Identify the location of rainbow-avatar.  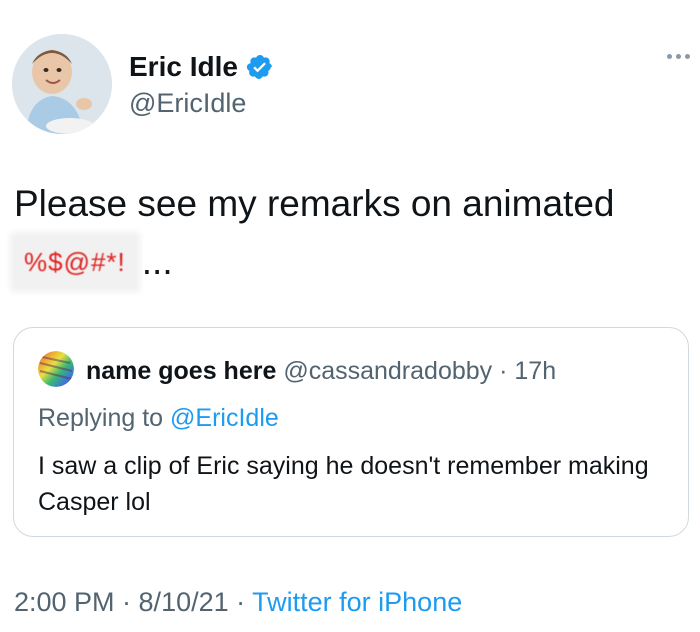
(56, 369).